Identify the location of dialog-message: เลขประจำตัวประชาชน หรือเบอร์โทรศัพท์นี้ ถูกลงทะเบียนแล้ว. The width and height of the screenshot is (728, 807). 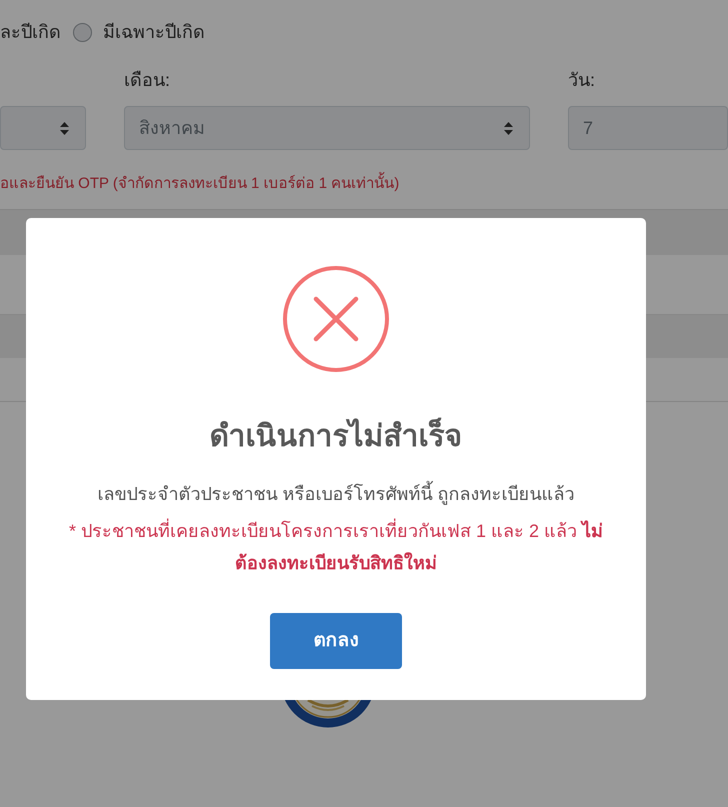
(335, 494).